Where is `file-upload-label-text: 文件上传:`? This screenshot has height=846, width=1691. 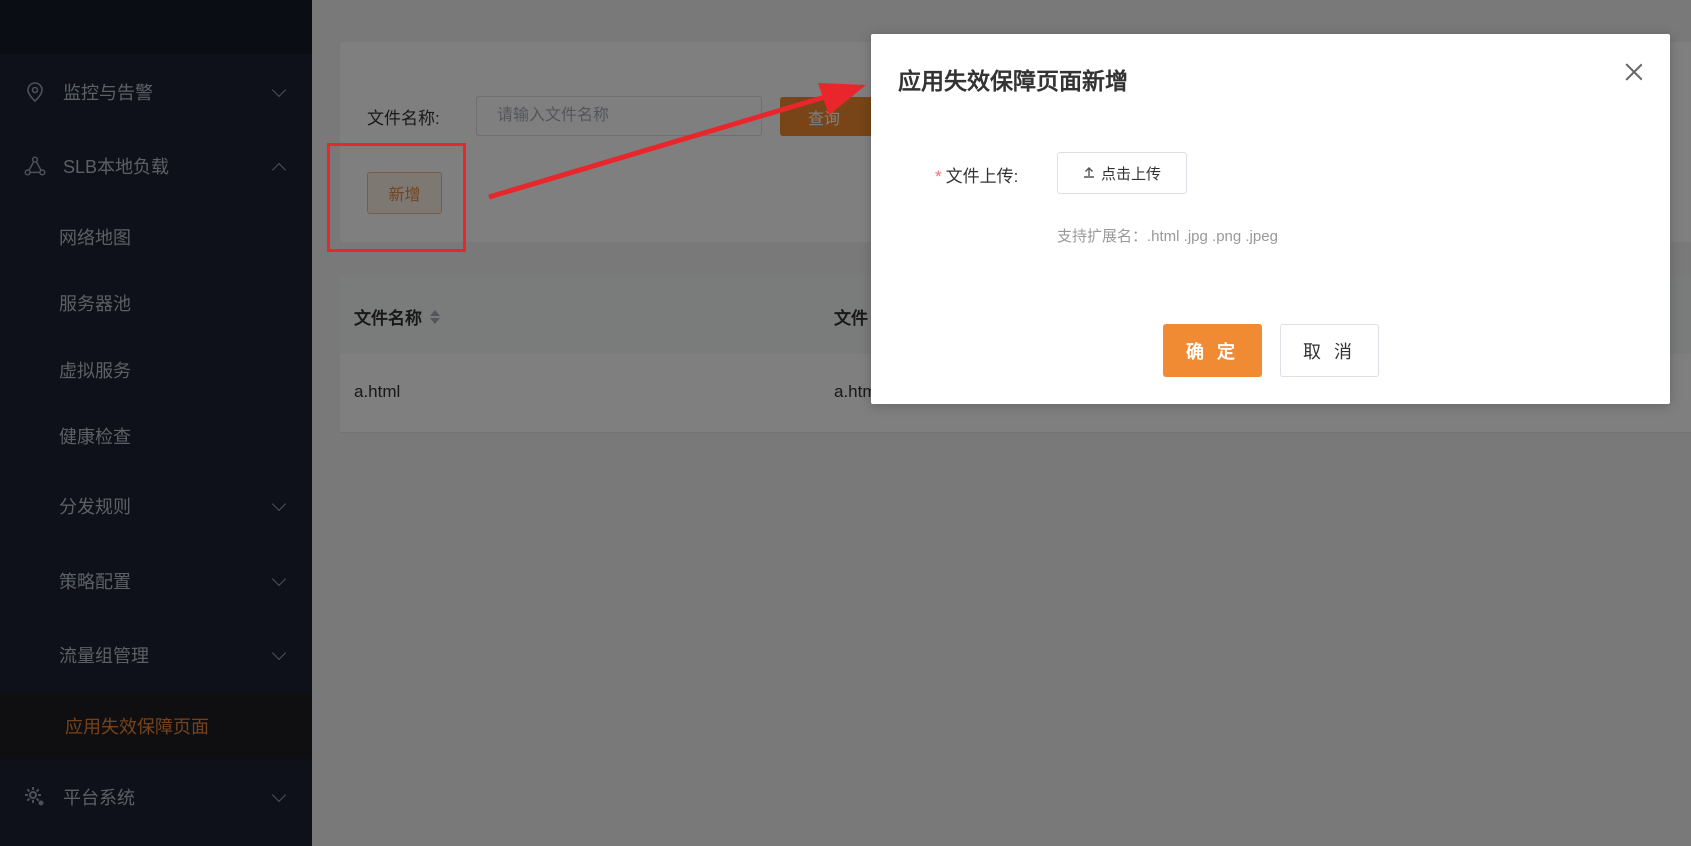
file-upload-label-text: 文件上传: is located at coordinates (982, 176).